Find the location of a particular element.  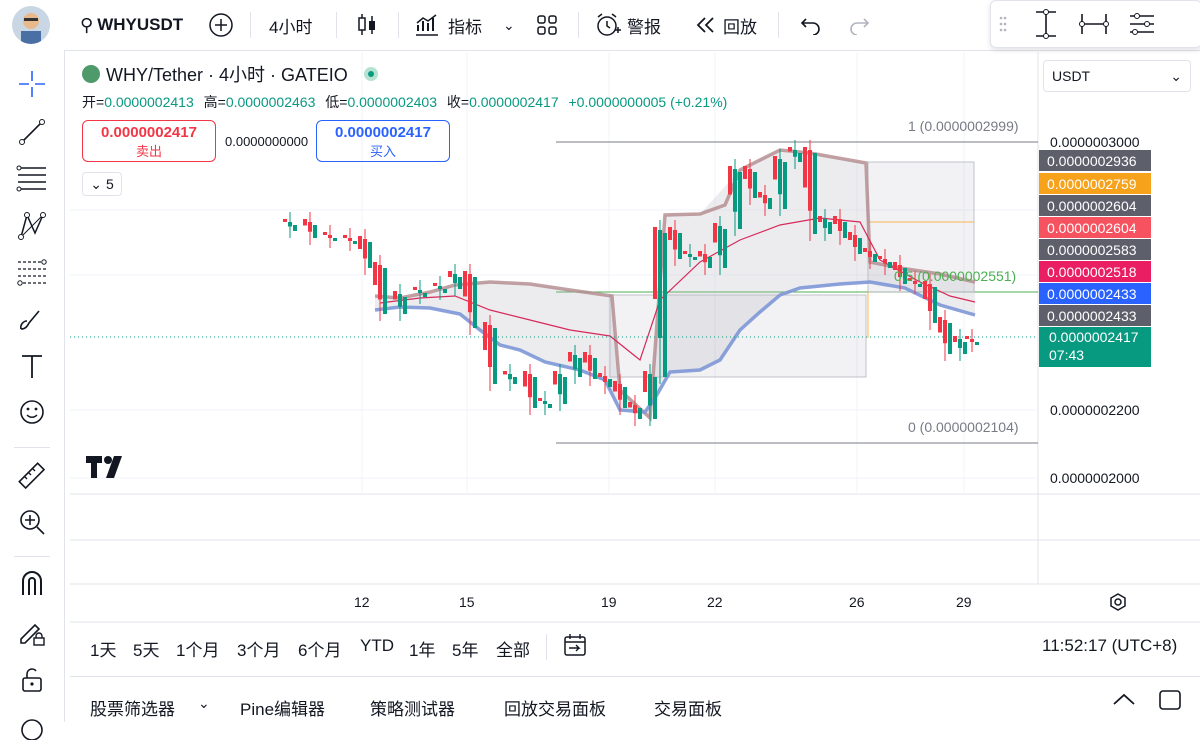

range-6m: 6个月 is located at coordinates (319, 648).